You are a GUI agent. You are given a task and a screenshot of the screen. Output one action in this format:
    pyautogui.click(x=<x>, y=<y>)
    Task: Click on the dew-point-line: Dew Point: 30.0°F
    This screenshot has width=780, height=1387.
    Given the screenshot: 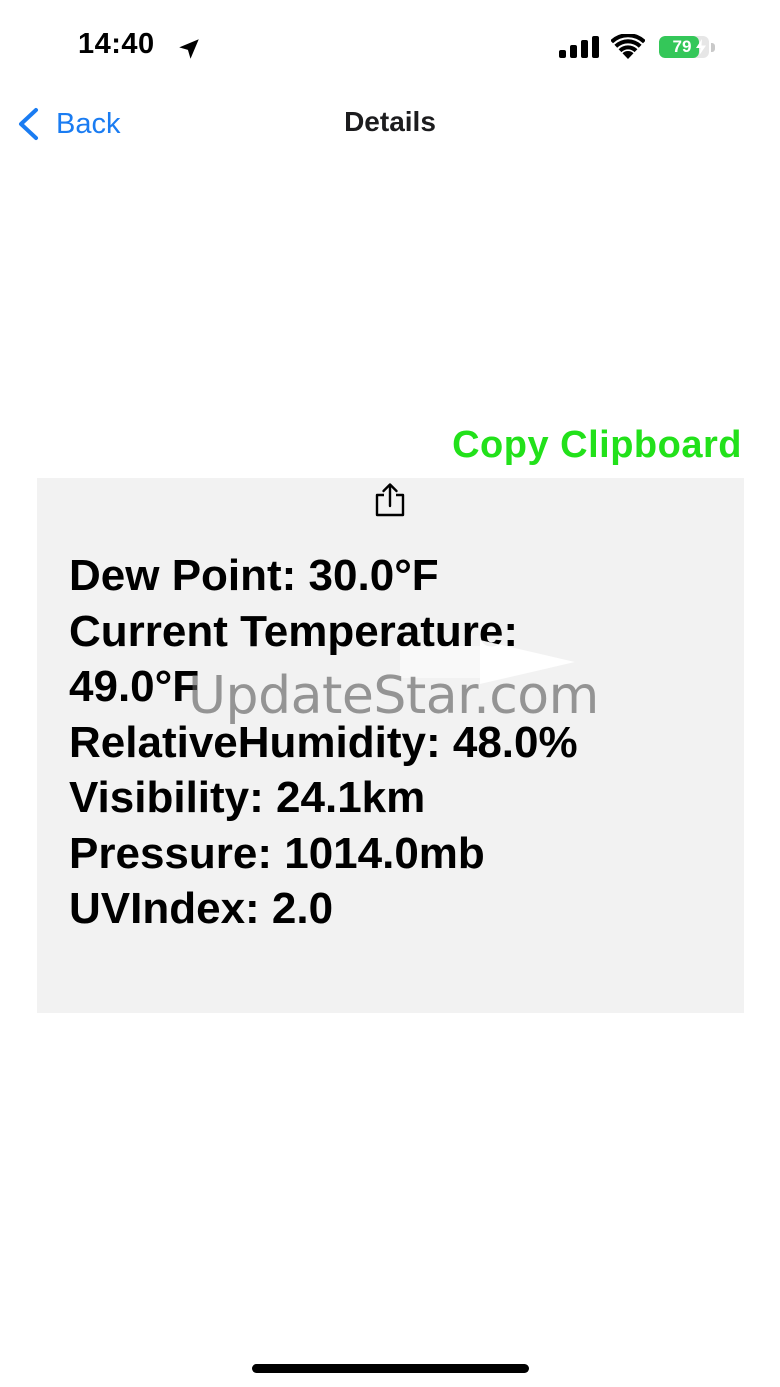 What is the action you would take?
    pyautogui.click(x=254, y=575)
    